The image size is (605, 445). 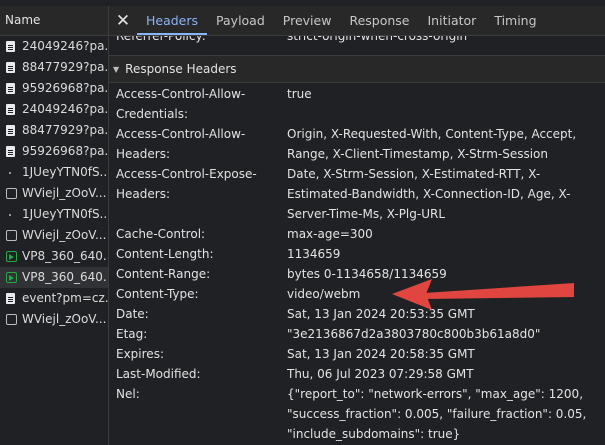 I want to click on header-name: Referrer-Policy:, so click(x=161, y=39).